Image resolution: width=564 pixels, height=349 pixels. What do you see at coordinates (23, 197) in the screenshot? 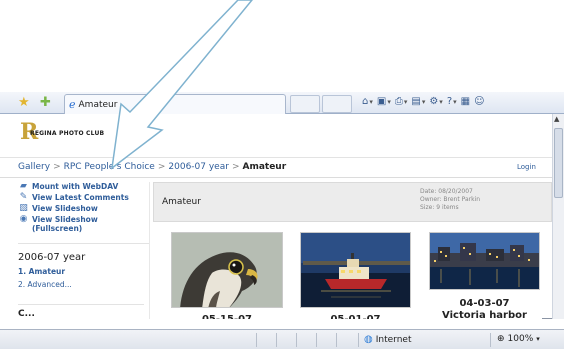
I see `comment-icon: ✎` at bounding box center [23, 197].